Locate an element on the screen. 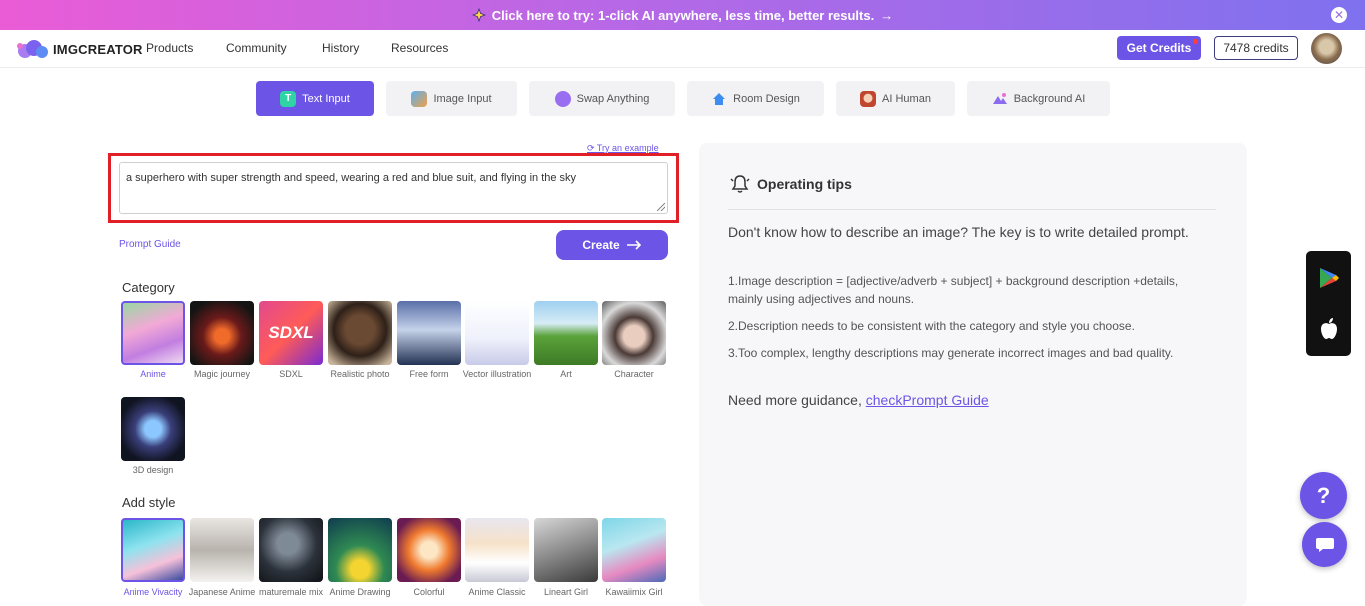 The image size is (1365, 606). tab-label: Text Input is located at coordinates (326, 98).